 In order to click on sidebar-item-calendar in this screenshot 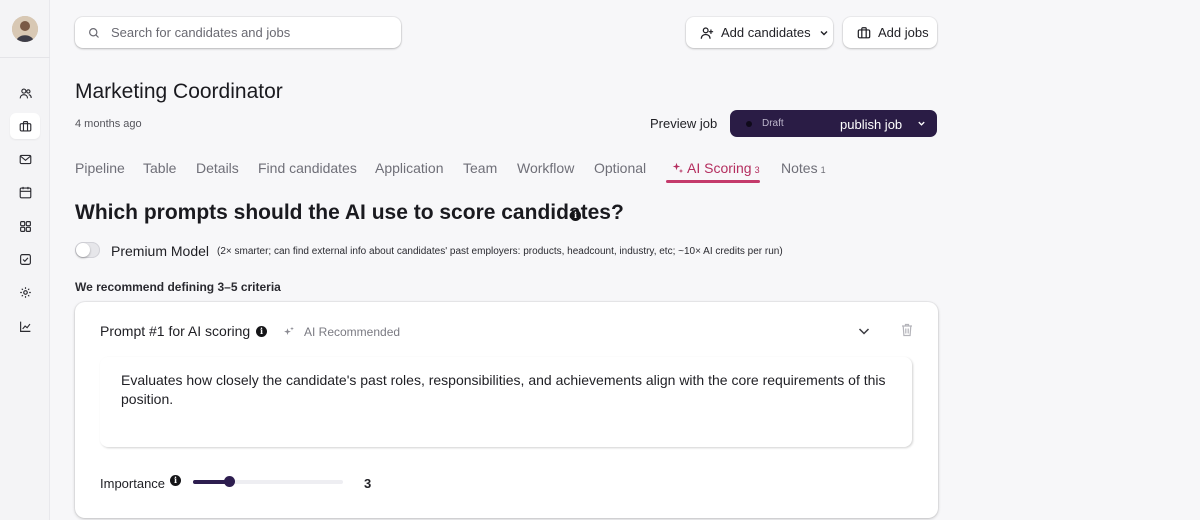, I will do `click(25, 192)`.